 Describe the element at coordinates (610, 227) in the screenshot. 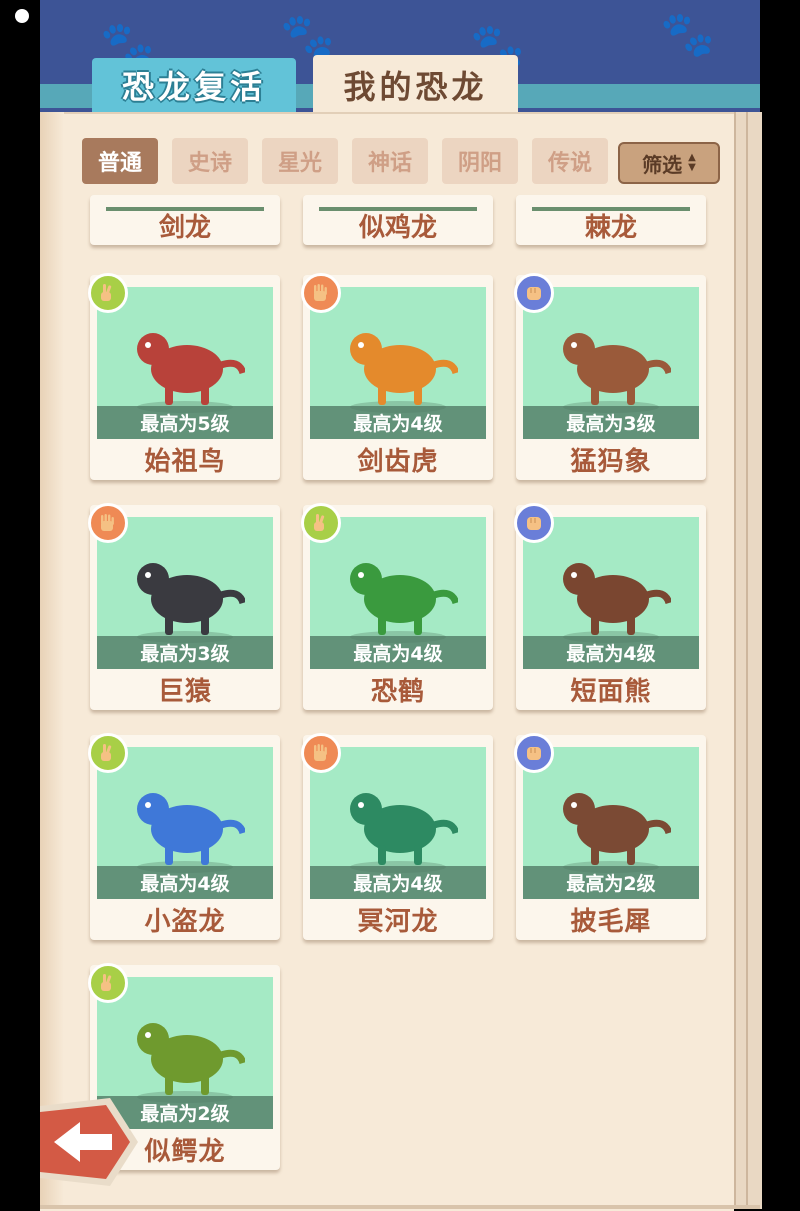

I see `dino-name: 棘龙` at that location.